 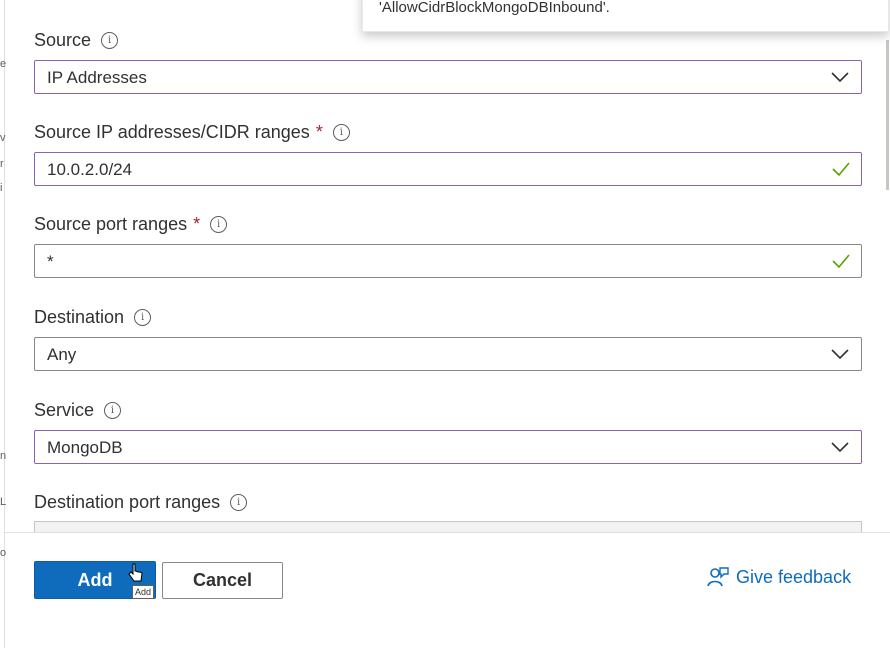 What do you see at coordinates (135, 572) in the screenshot?
I see `hand-cursor-icon` at bounding box center [135, 572].